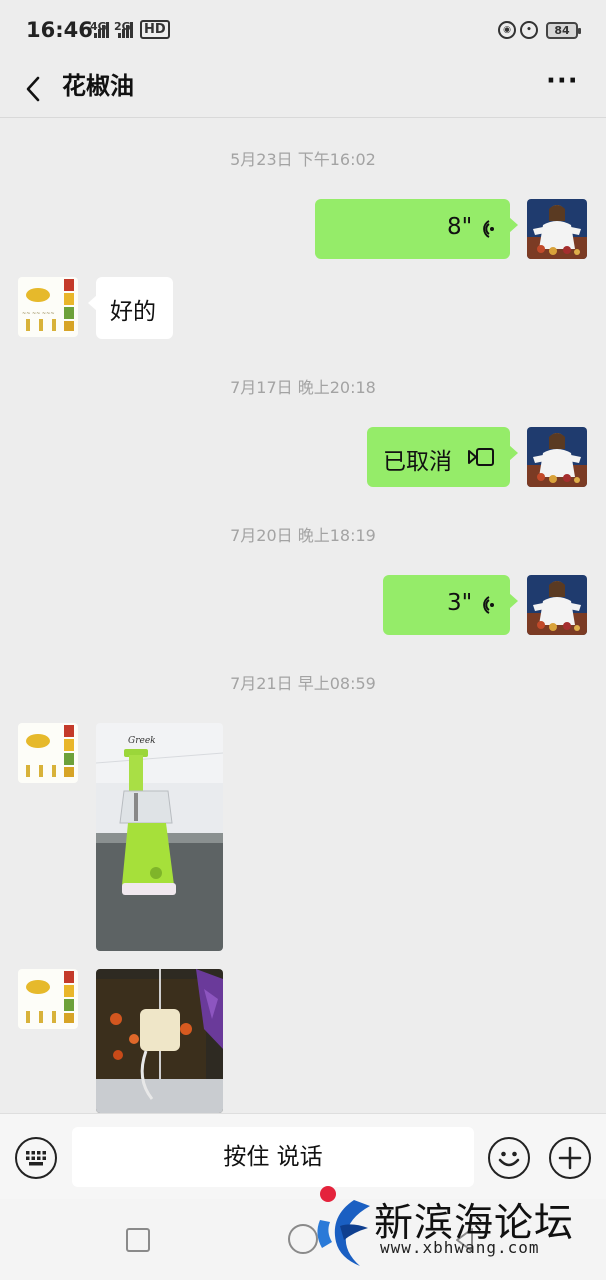 The width and height of the screenshot is (606, 1280). I want to click on back-arrow-icon, so click(36, 88).